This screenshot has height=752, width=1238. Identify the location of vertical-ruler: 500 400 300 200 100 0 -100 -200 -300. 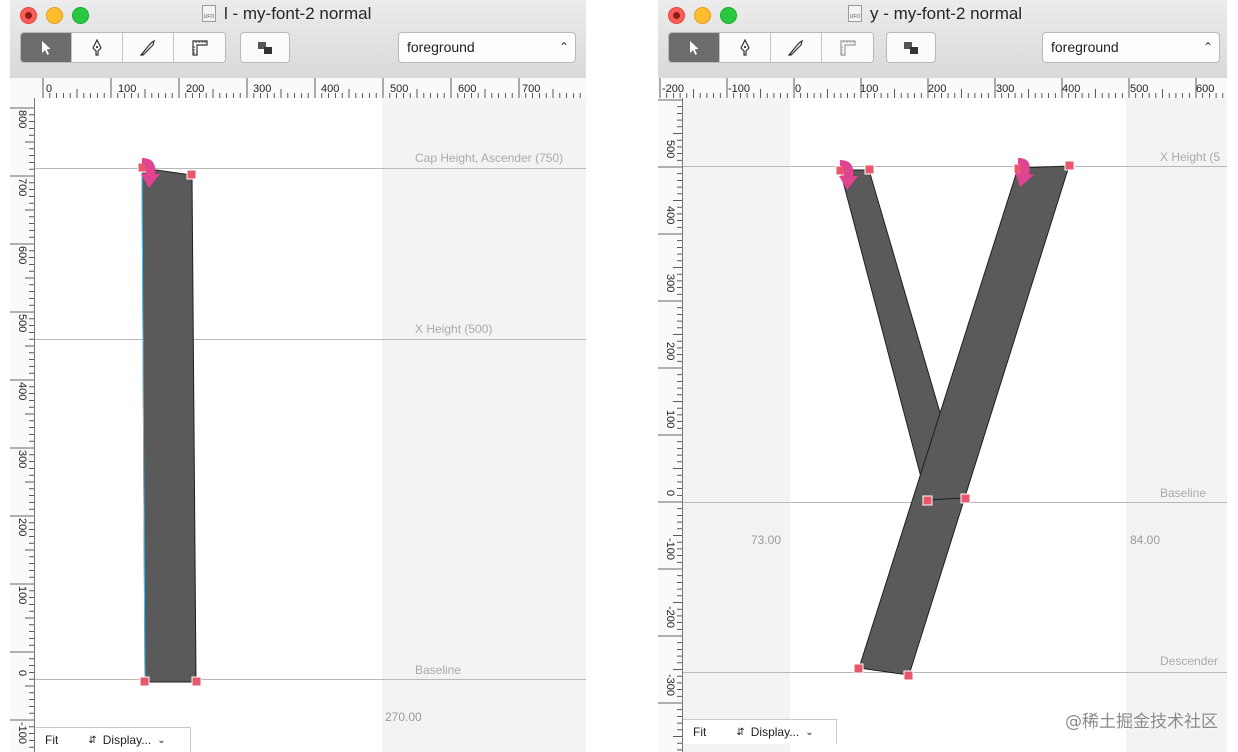
(670, 425).